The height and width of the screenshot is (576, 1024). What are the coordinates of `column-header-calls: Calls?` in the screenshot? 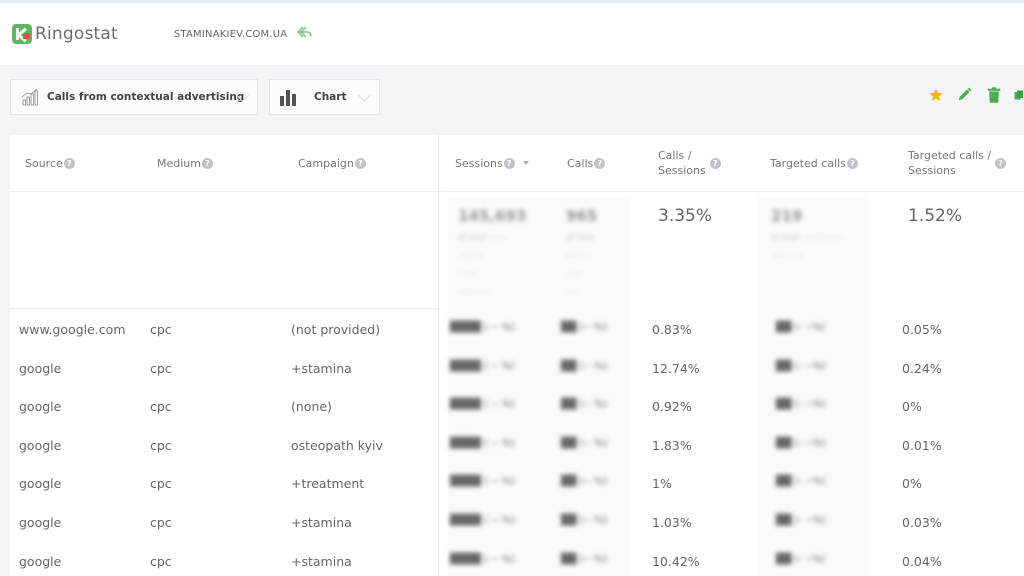 It's located at (586, 163).